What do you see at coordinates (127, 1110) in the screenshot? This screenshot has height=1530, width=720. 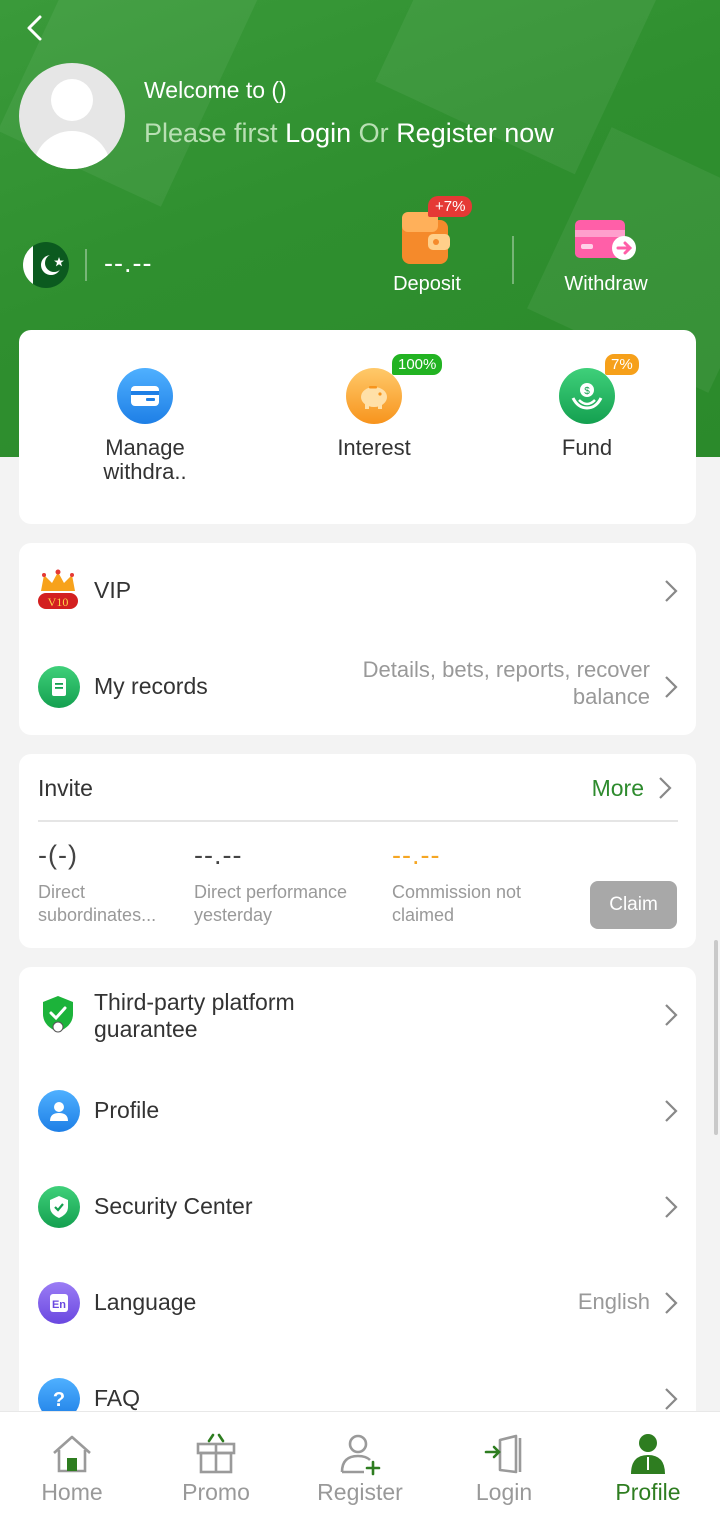 I see `profile-label: Profile` at bounding box center [127, 1110].